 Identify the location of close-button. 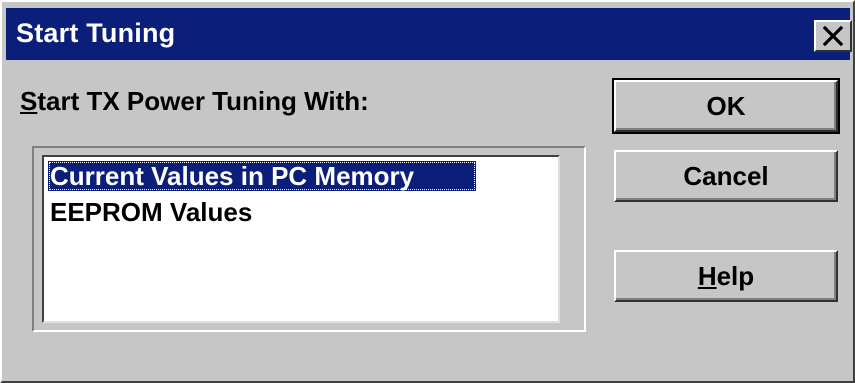
(833, 36).